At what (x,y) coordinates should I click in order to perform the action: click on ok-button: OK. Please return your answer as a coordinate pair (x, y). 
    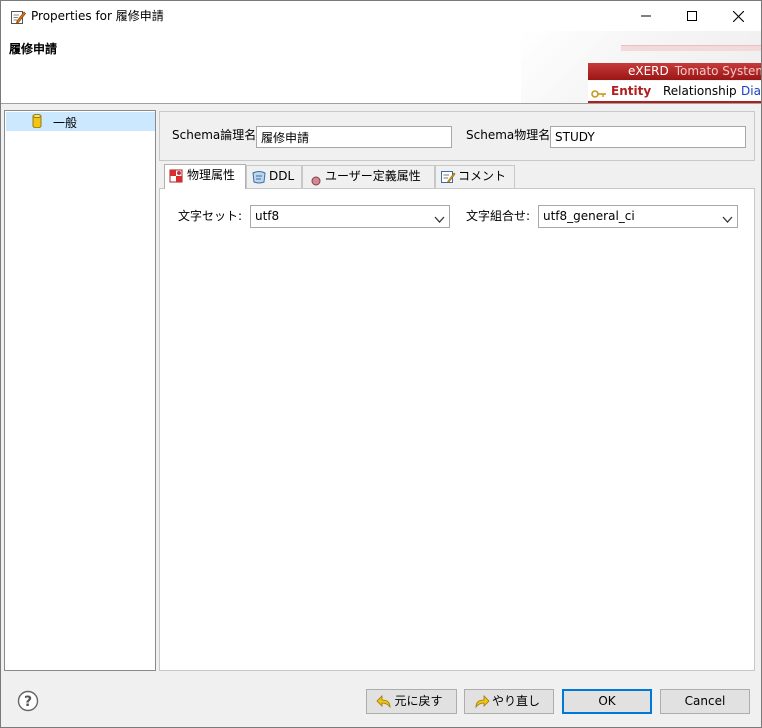
    Looking at the image, I should click on (607, 701).